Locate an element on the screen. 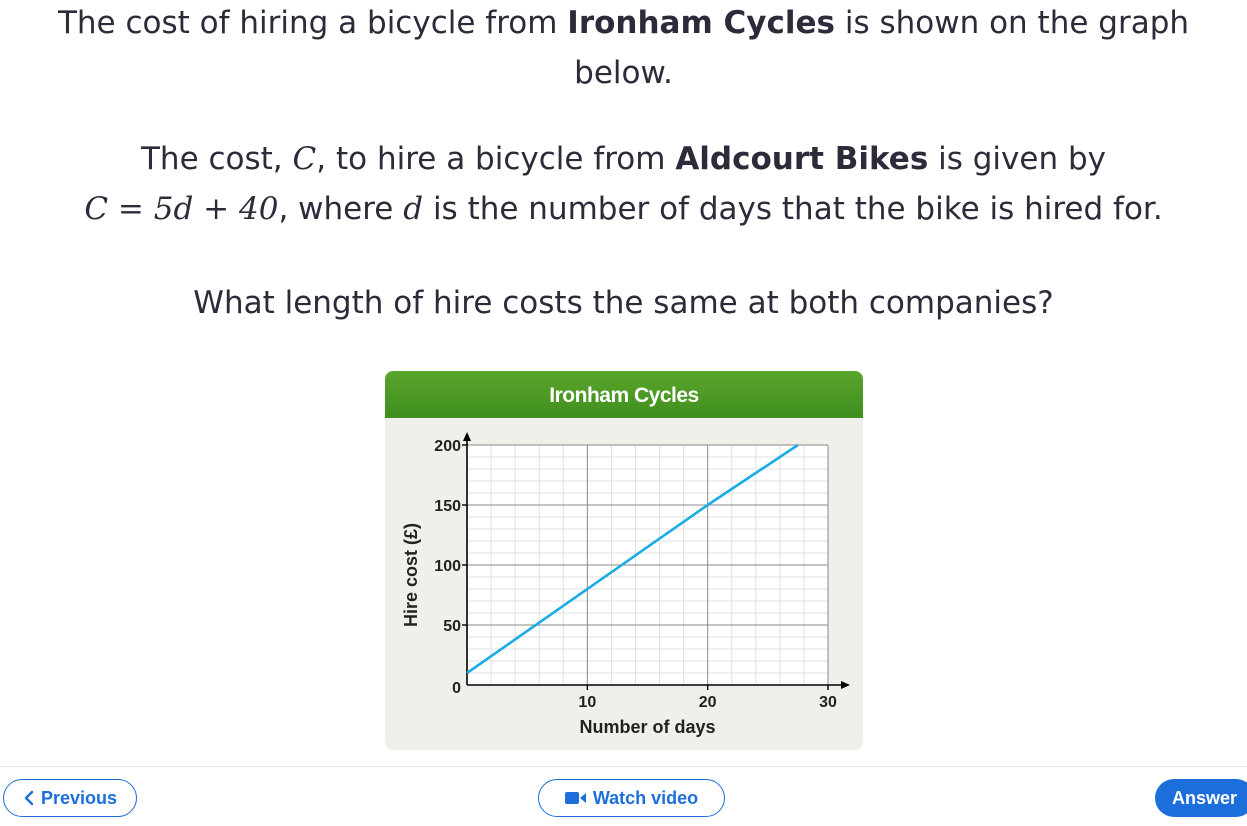 This screenshot has height=826, width=1247. equation-lhs: C is located at coordinates (96, 209).